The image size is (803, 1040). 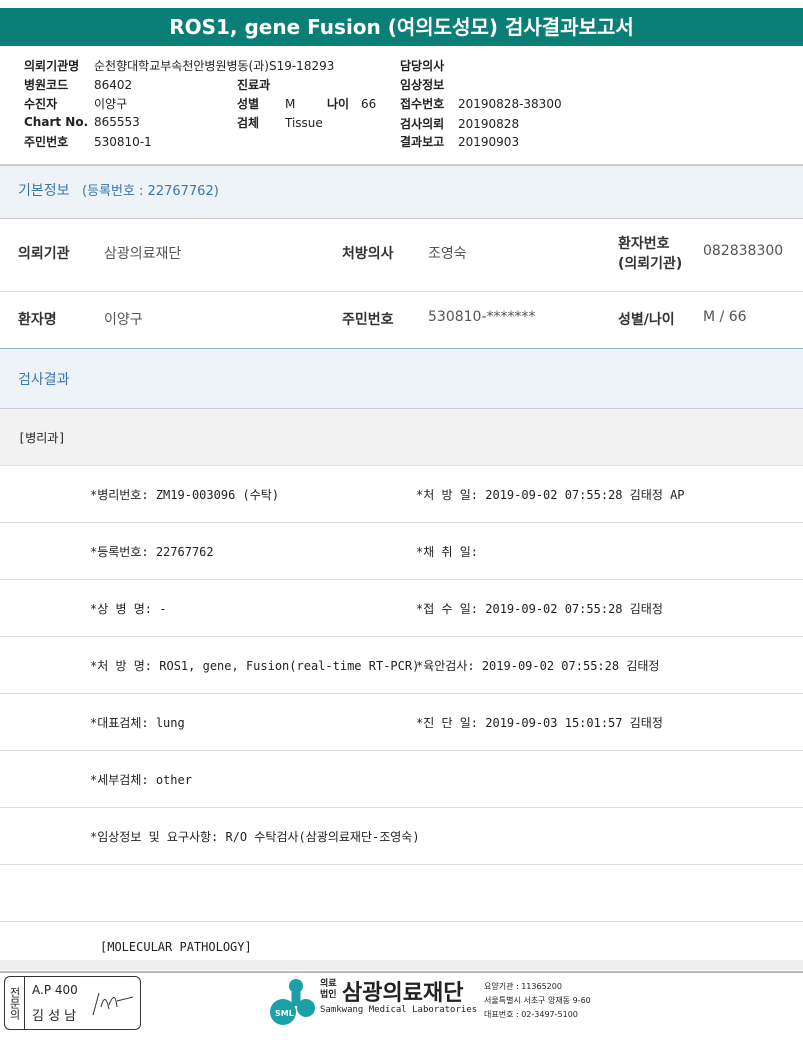 I want to click on result-row: *임상정보 및 요구사항: R/O 수탁검사(삼광의료재단-조영숙), so click(x=401, y=836).